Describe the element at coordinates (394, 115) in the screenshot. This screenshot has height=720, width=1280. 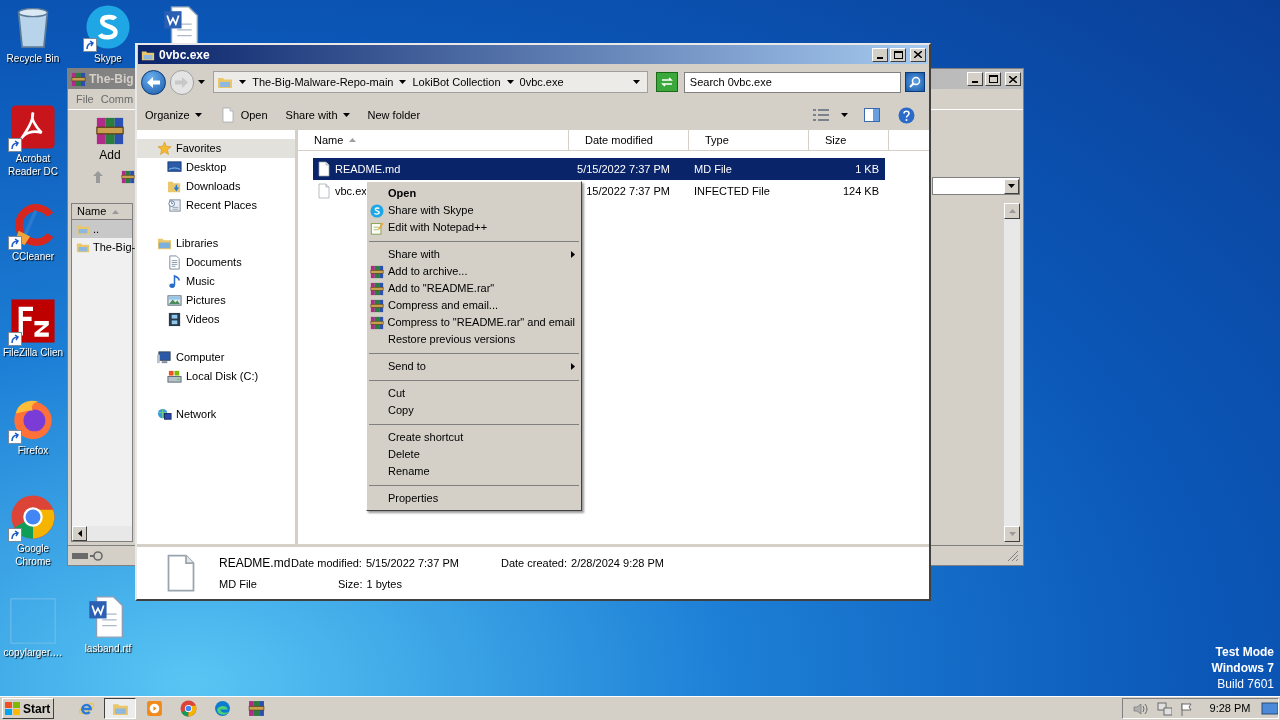
I see `toolbar-button: New folder` at that location.